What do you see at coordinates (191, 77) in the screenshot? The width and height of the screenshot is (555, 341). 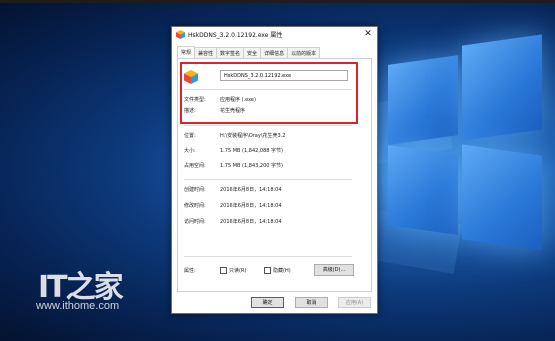 I see `file-icon` at bounding box center [191, 77].